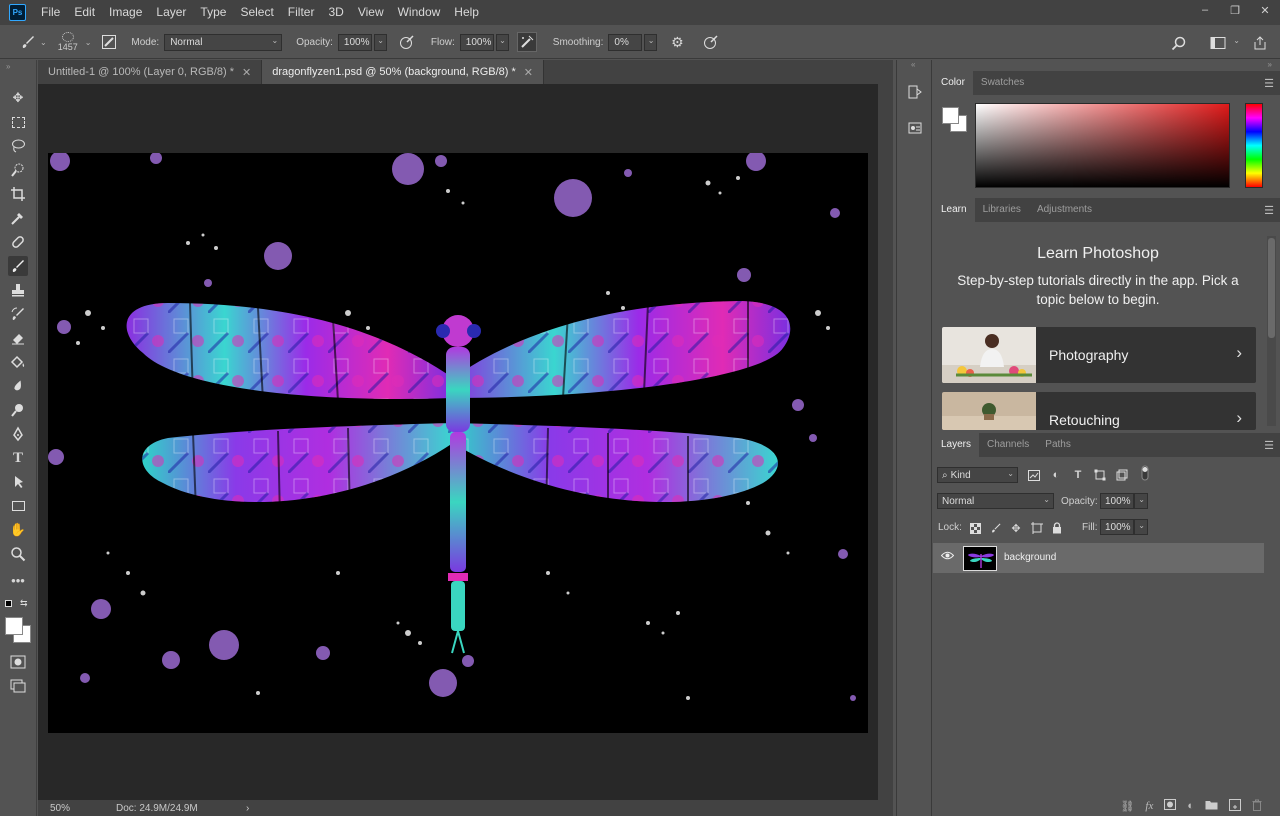 Image resolution: width=1280 pixels, height=816 pixels. What do you see at coordinates (977, 475) in the screenshot?
I see `layer-filter-select: ⌕ Kind ⌄` at bounding box center [977, 475].